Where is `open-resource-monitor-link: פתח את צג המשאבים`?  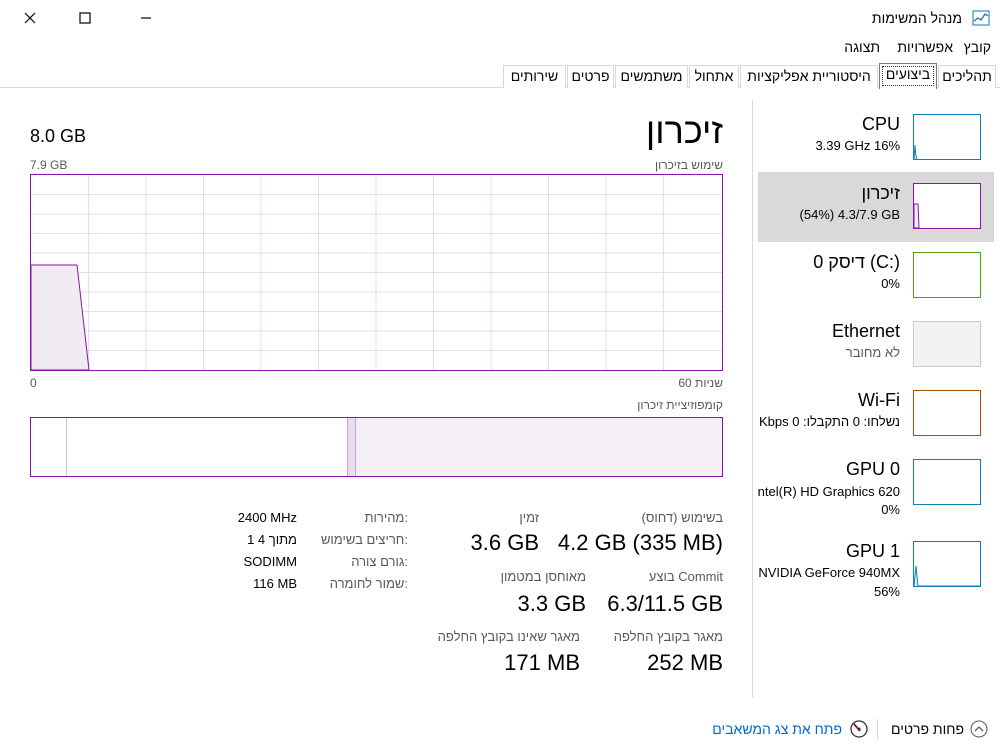
open-resource-monitor-link: פתח את צג המשאבים is located at coordinates (790, 729).